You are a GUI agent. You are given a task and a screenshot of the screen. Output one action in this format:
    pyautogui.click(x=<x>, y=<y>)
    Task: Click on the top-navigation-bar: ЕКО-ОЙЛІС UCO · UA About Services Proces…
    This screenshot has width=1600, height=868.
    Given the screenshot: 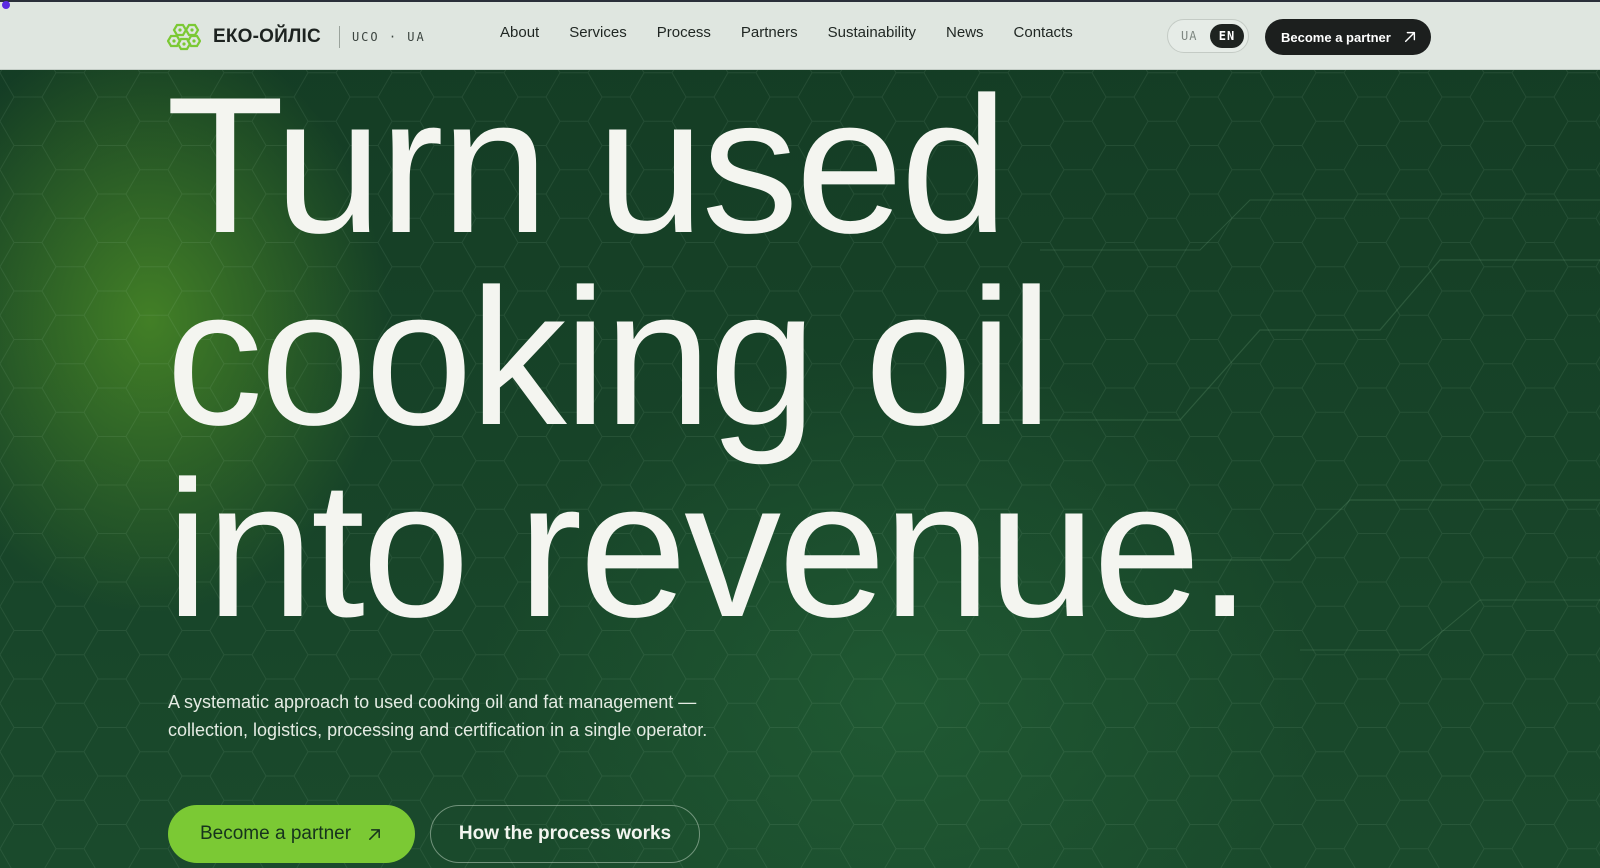 What is the action you would take?
    pyautogui.click(x=800, y=35)
    